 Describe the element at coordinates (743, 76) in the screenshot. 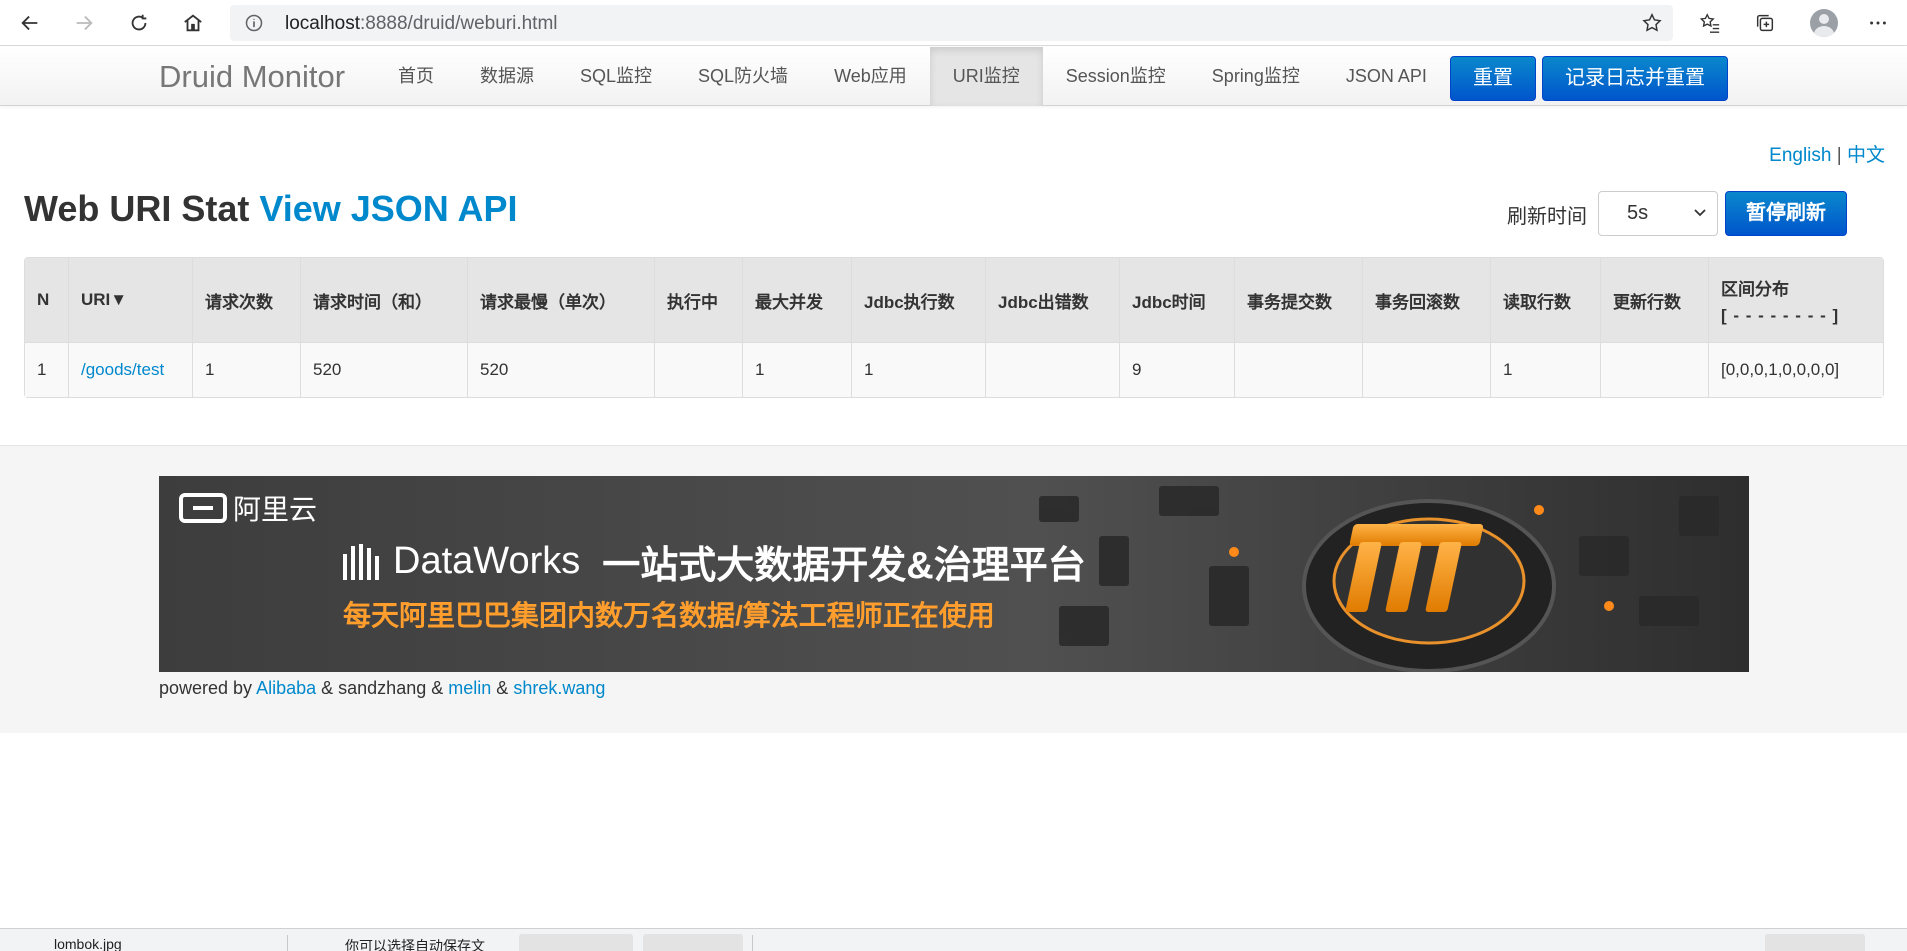

I see `nav-item-wall: SQL防火墙` at that location.